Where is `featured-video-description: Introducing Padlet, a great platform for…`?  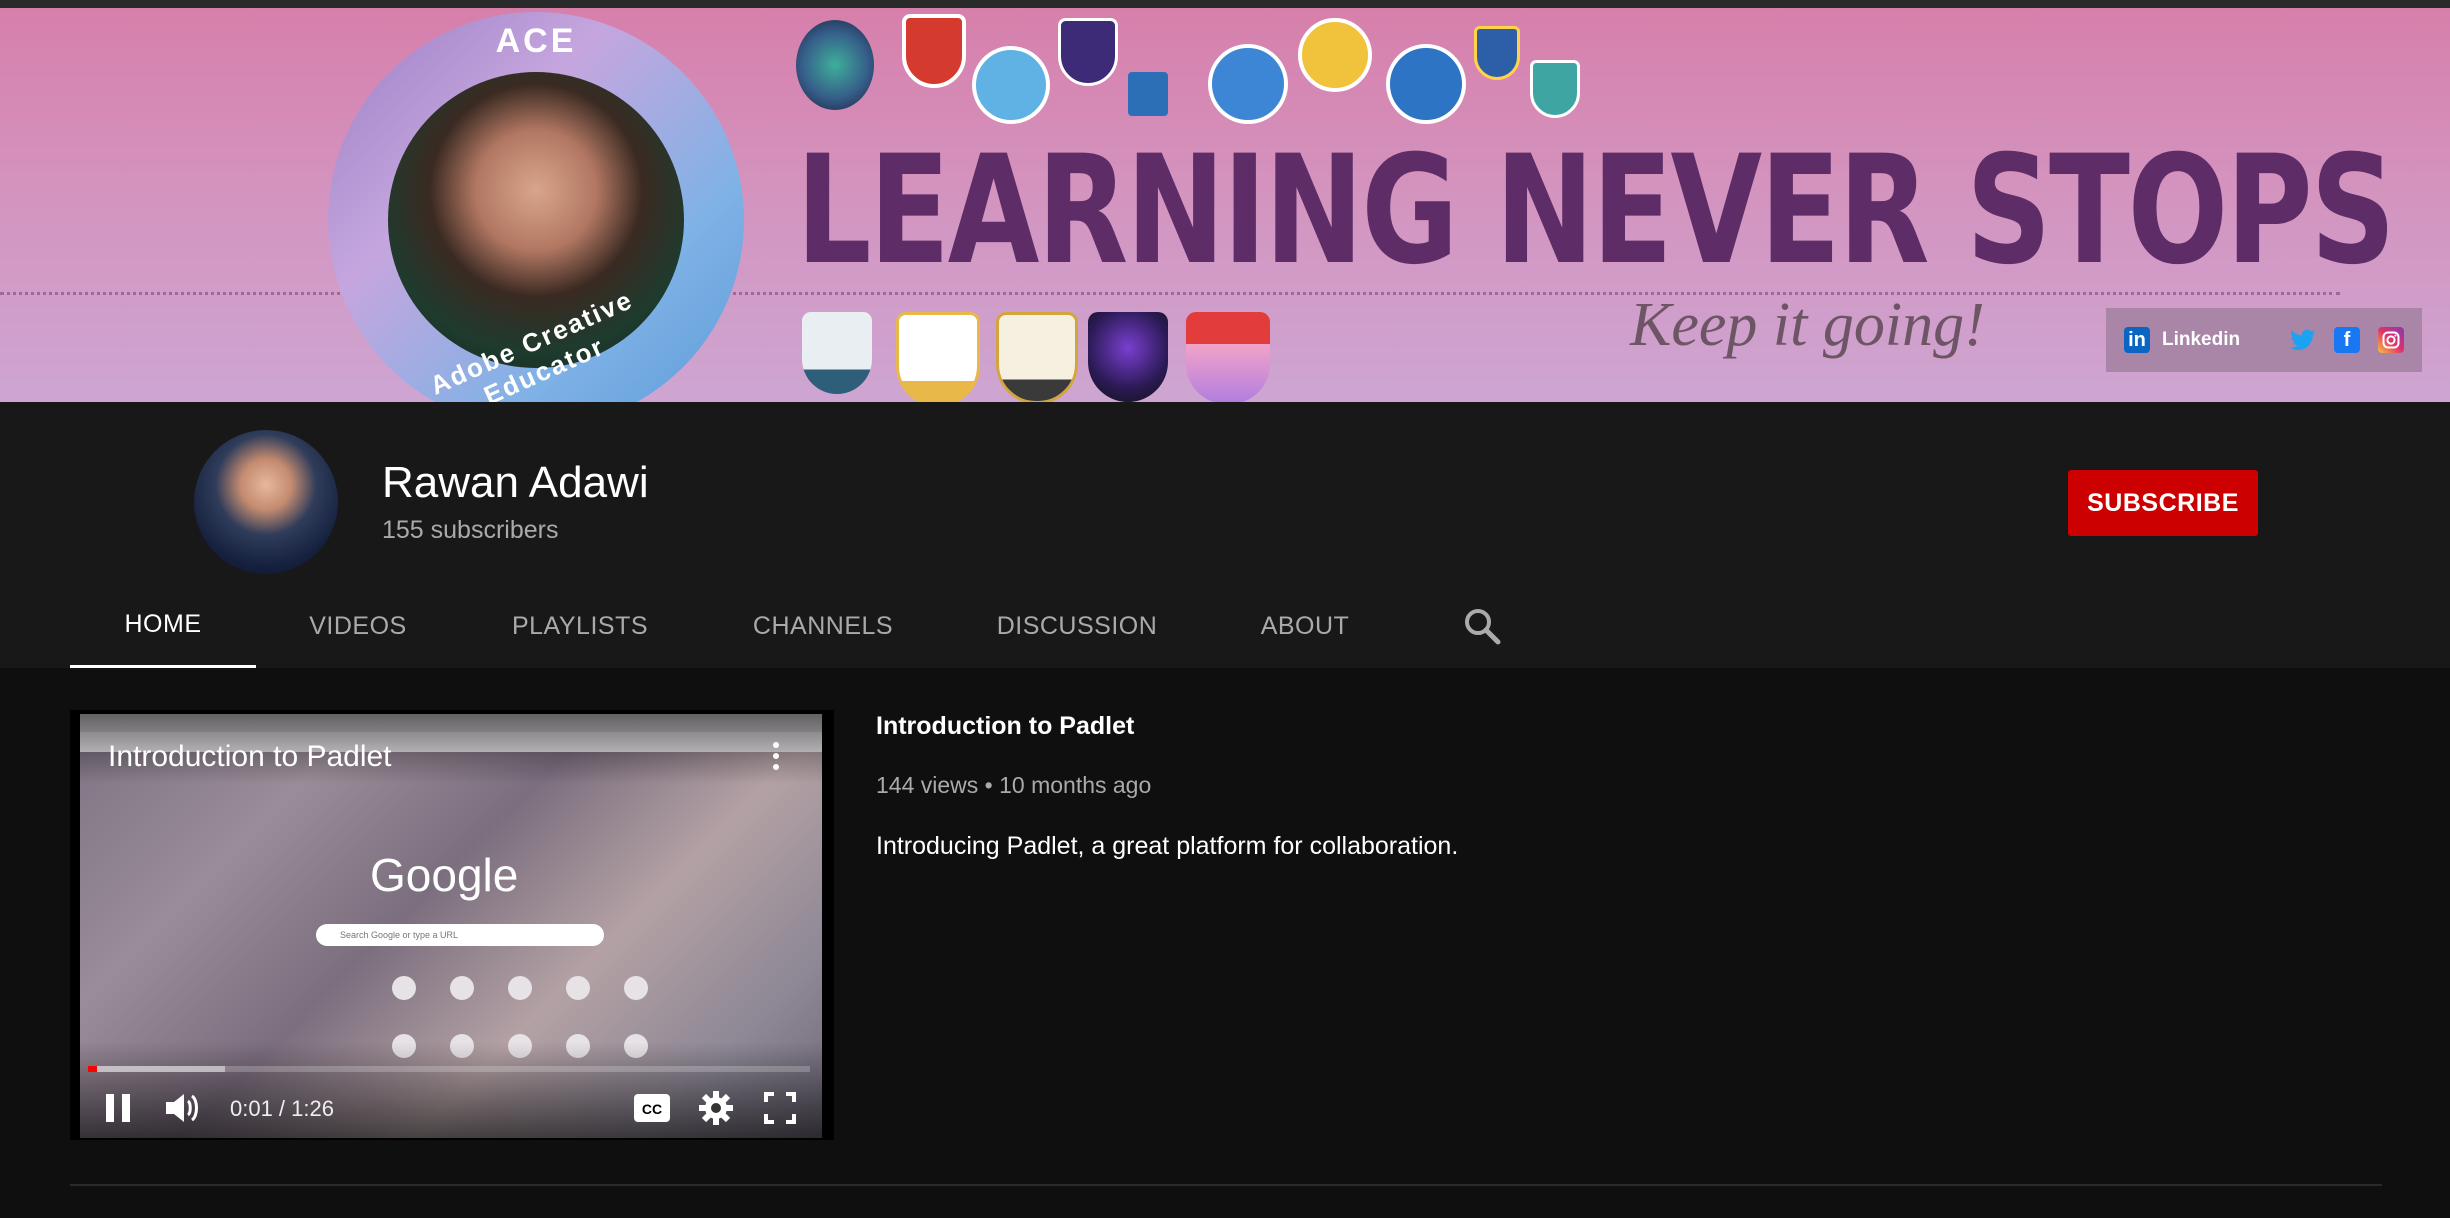
featured-video-description: Introducing Padlet, a great platform for… is located at coordinates (1167, 846).